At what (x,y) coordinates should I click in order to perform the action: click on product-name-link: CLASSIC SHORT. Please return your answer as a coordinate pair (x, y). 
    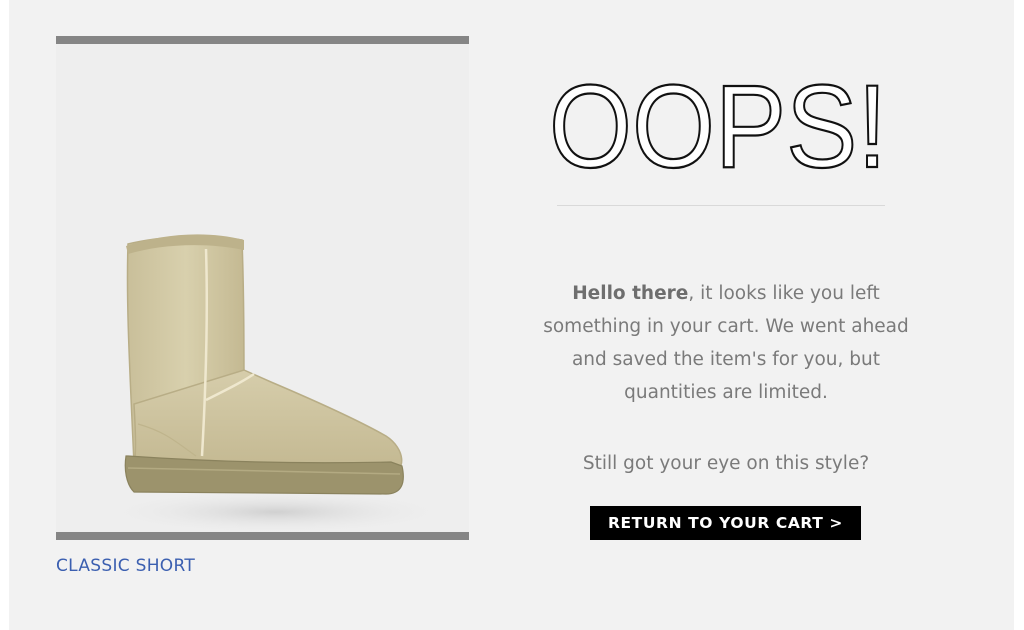
    Looking at the image, I should click on (125, 566).